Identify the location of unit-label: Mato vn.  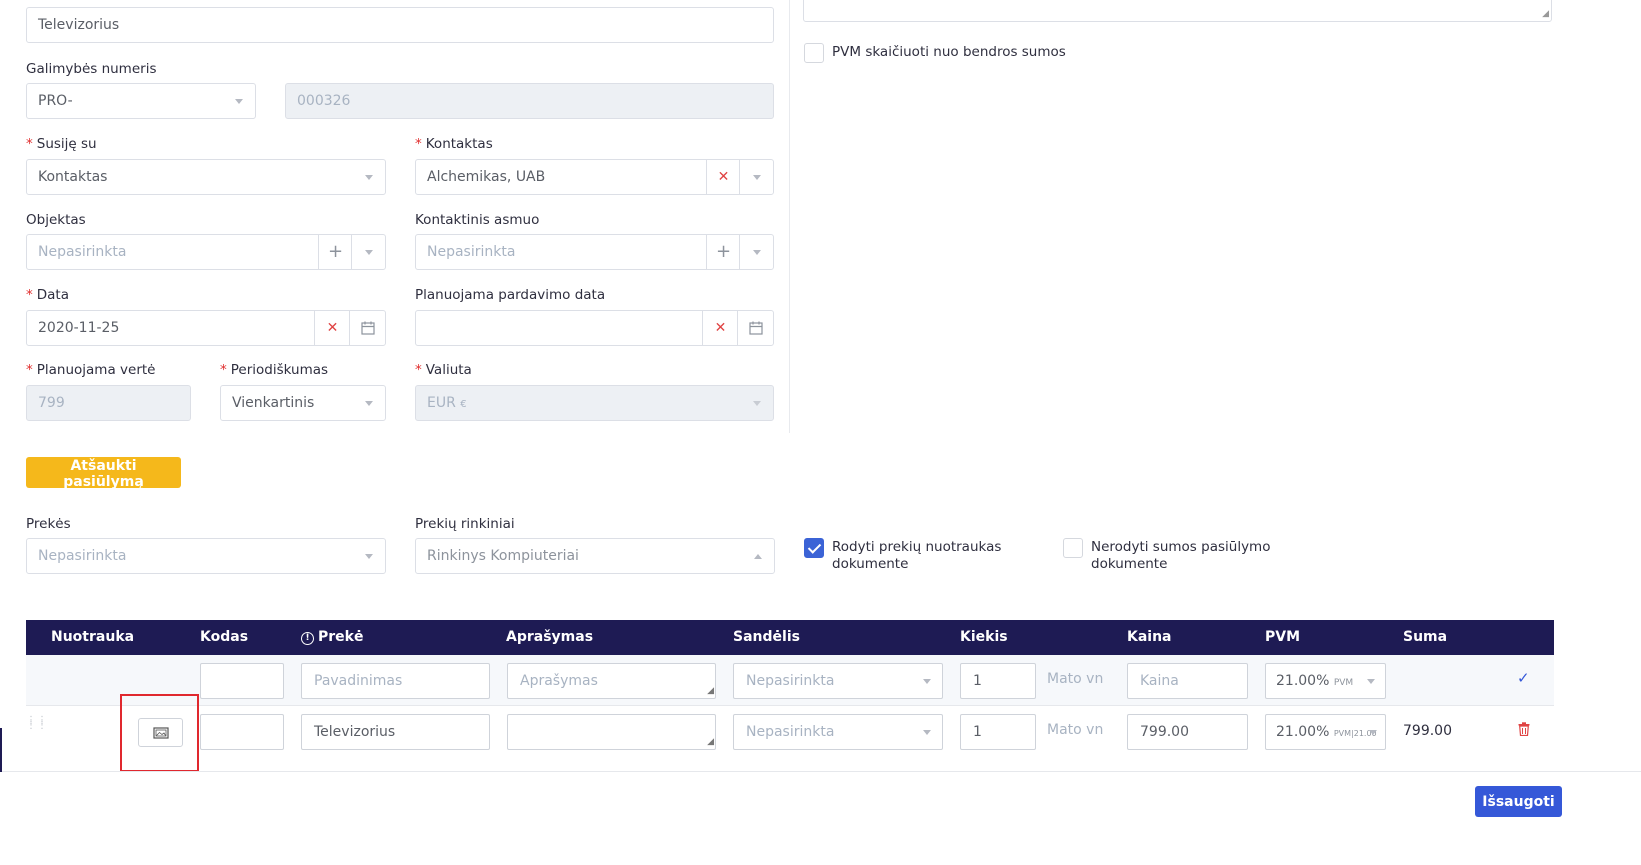
(1075, 730).